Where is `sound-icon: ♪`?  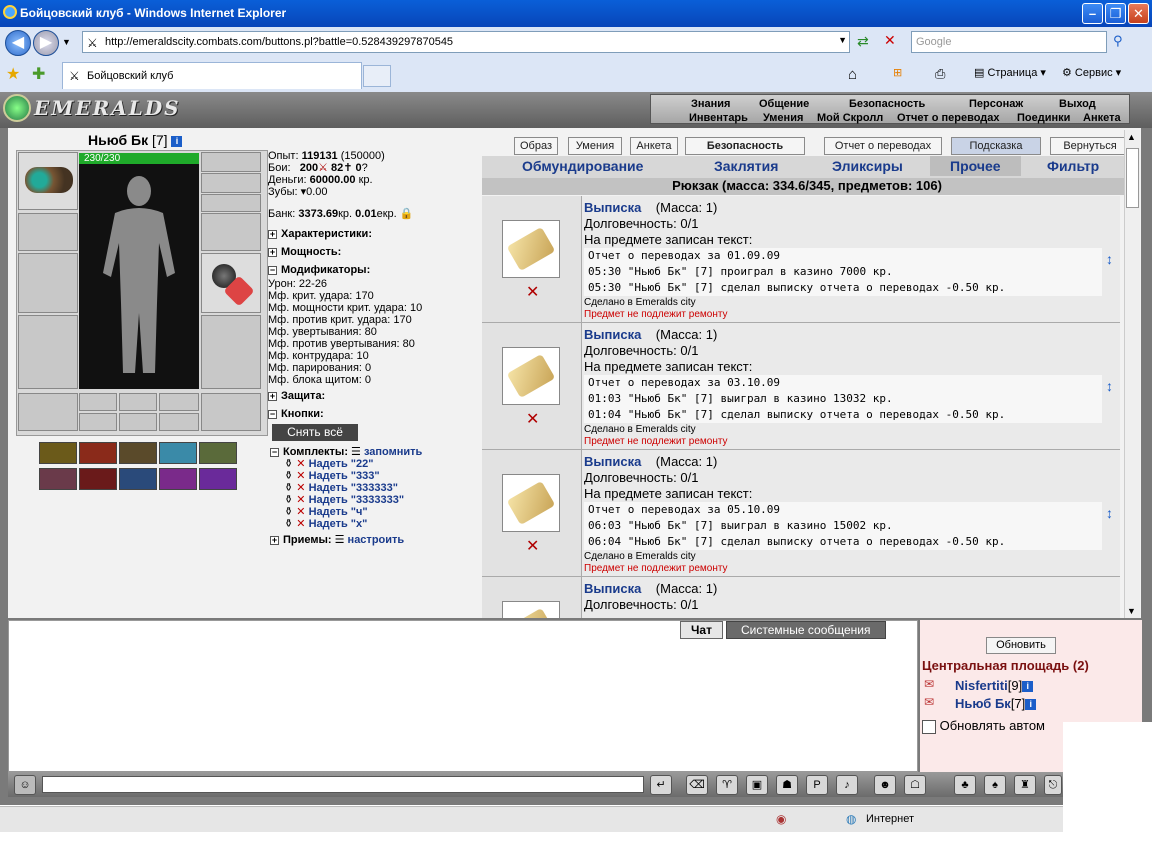 sound-icon: ♪ is located at coordinates (847, 785).